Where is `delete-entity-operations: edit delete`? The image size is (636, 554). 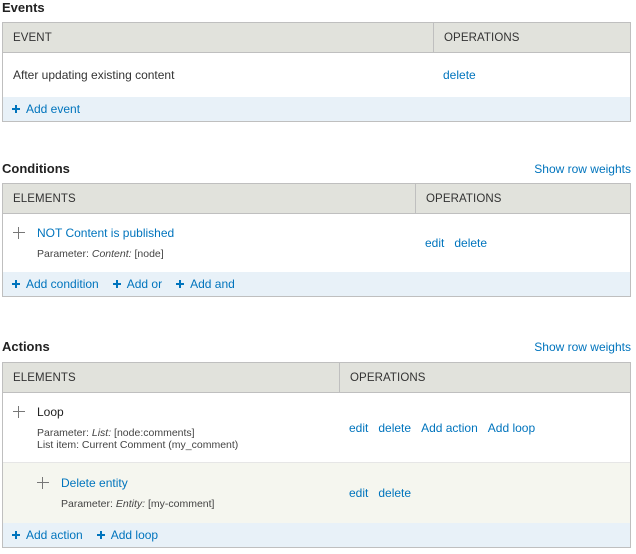 delete-entity-operations: edit delete is located at coordinates (484, 493).